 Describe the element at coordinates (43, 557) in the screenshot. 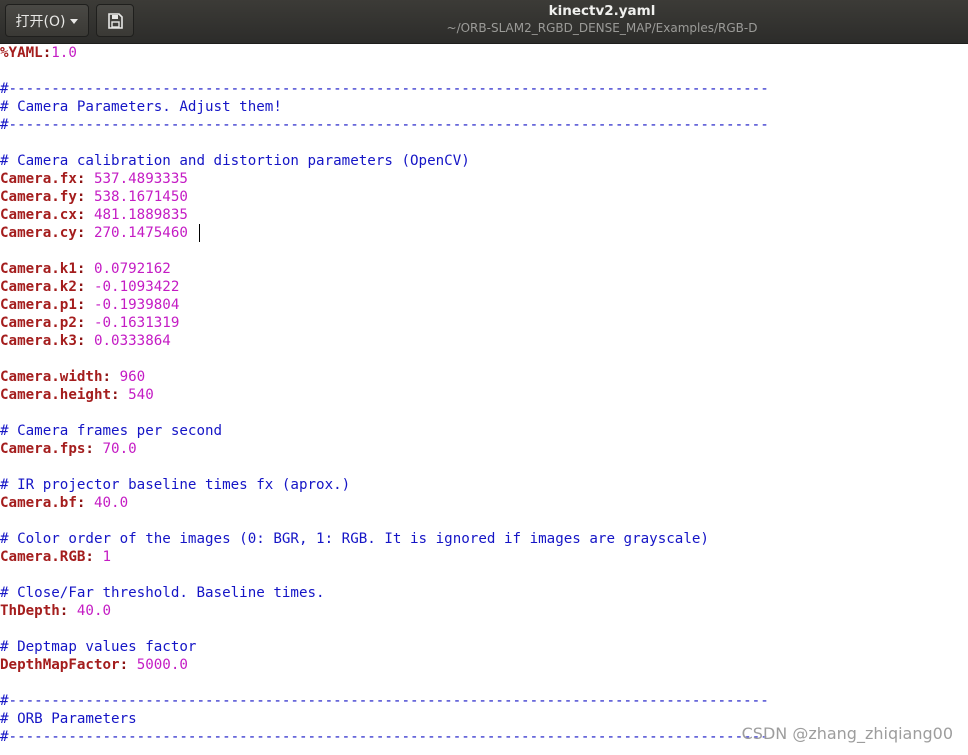

I see `yaml-key: Camera.RGB` at that location.